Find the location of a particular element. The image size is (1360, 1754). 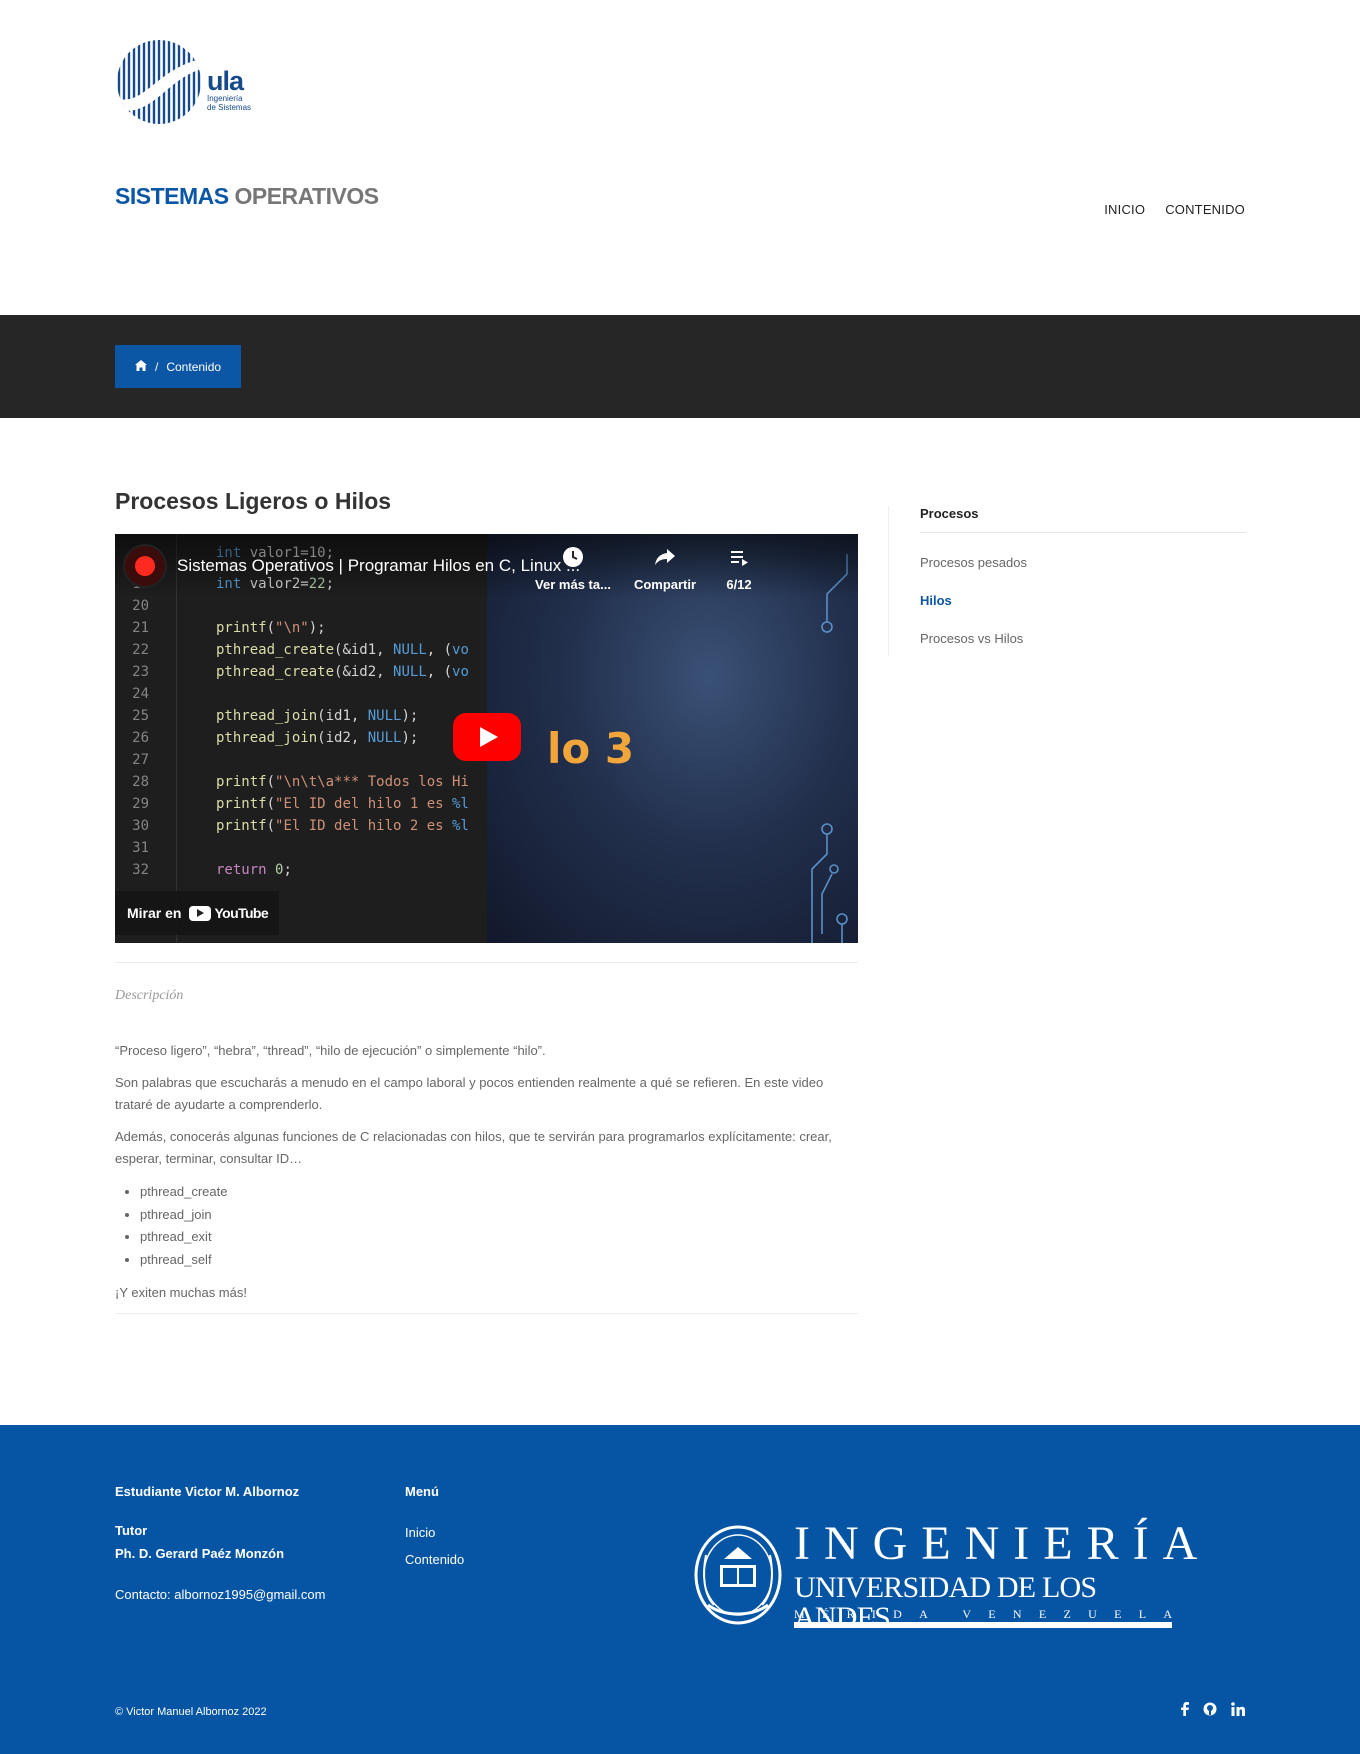

footer-student: Estudiante Victor M. Albornoz is located at coordinates (207, 1491).